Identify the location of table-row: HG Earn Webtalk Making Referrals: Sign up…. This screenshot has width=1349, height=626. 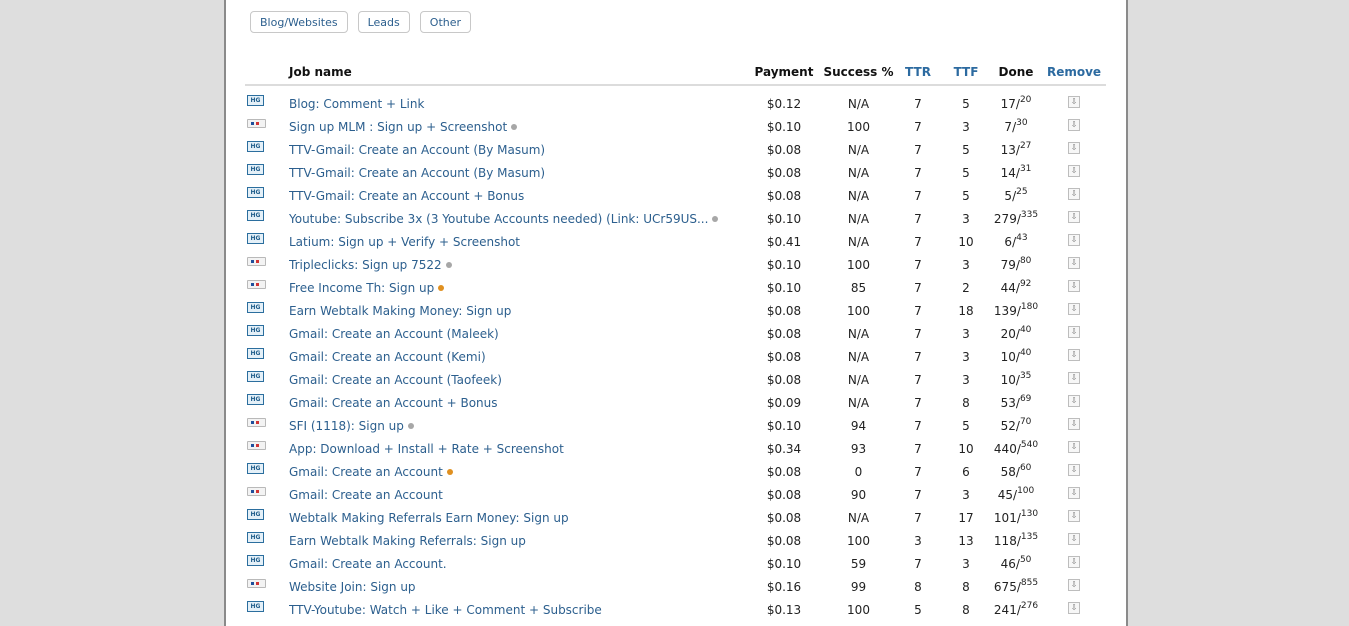
(675, 540).